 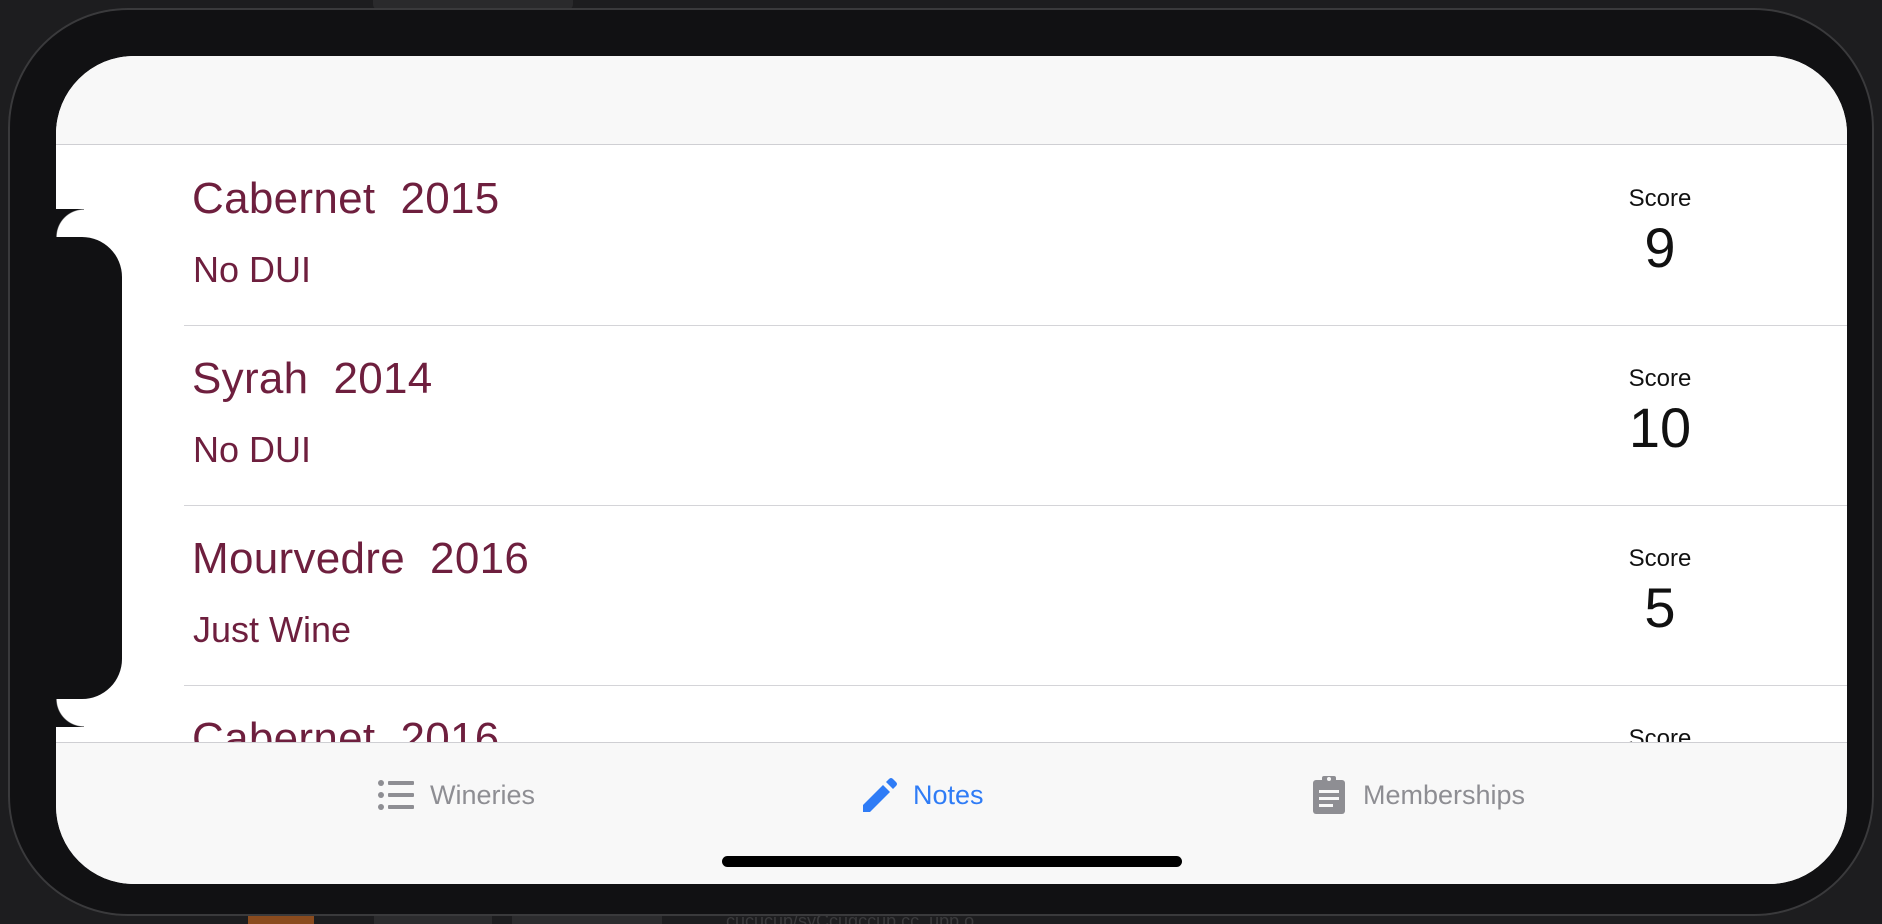 I want to click on sensor-notch, so click(x=89, y=482).